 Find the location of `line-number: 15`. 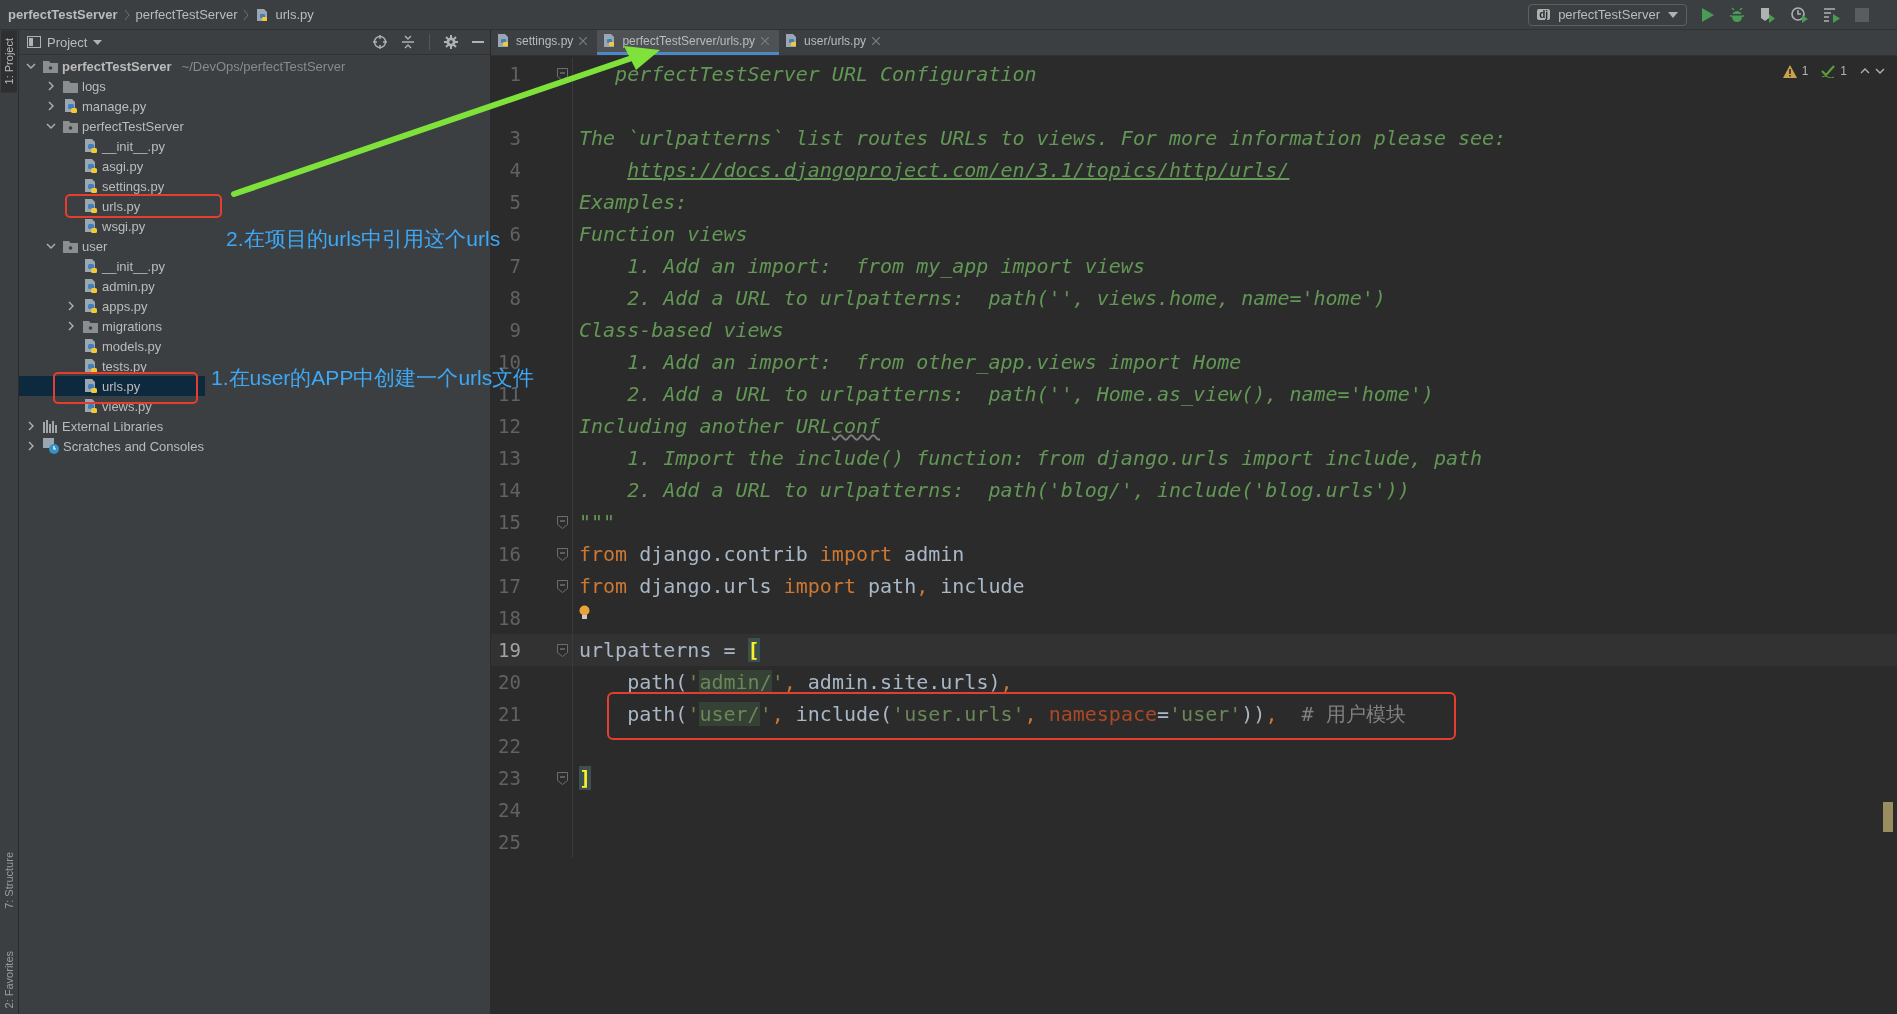

line-number: 15 is located at coordinates (509, 522).